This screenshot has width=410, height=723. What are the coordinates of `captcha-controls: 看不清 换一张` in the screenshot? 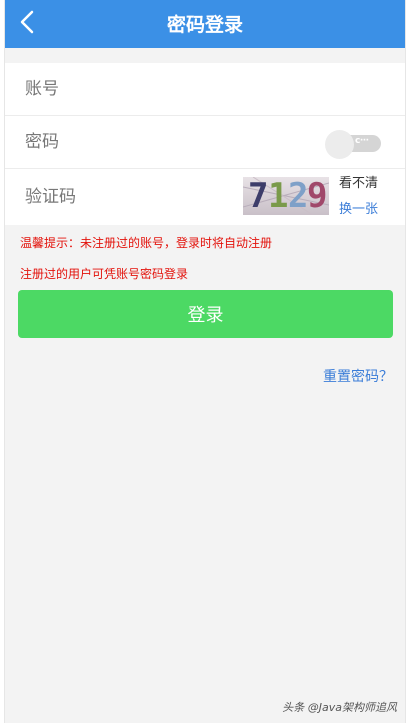 It's located at (369, 197).